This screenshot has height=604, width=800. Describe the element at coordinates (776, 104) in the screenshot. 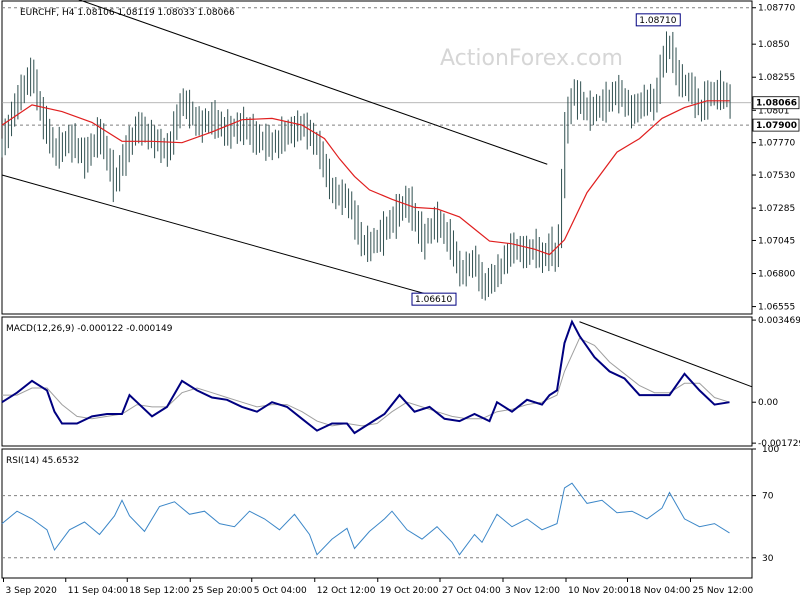

I see `current-price-label: 1.08066` at that location.